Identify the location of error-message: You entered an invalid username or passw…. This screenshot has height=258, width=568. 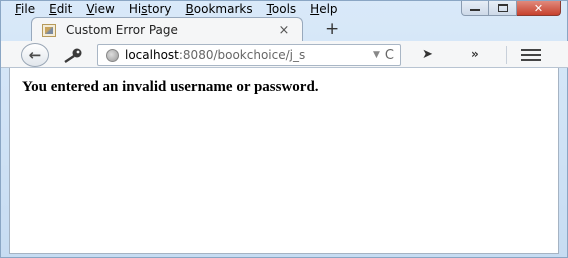
(170, 87).